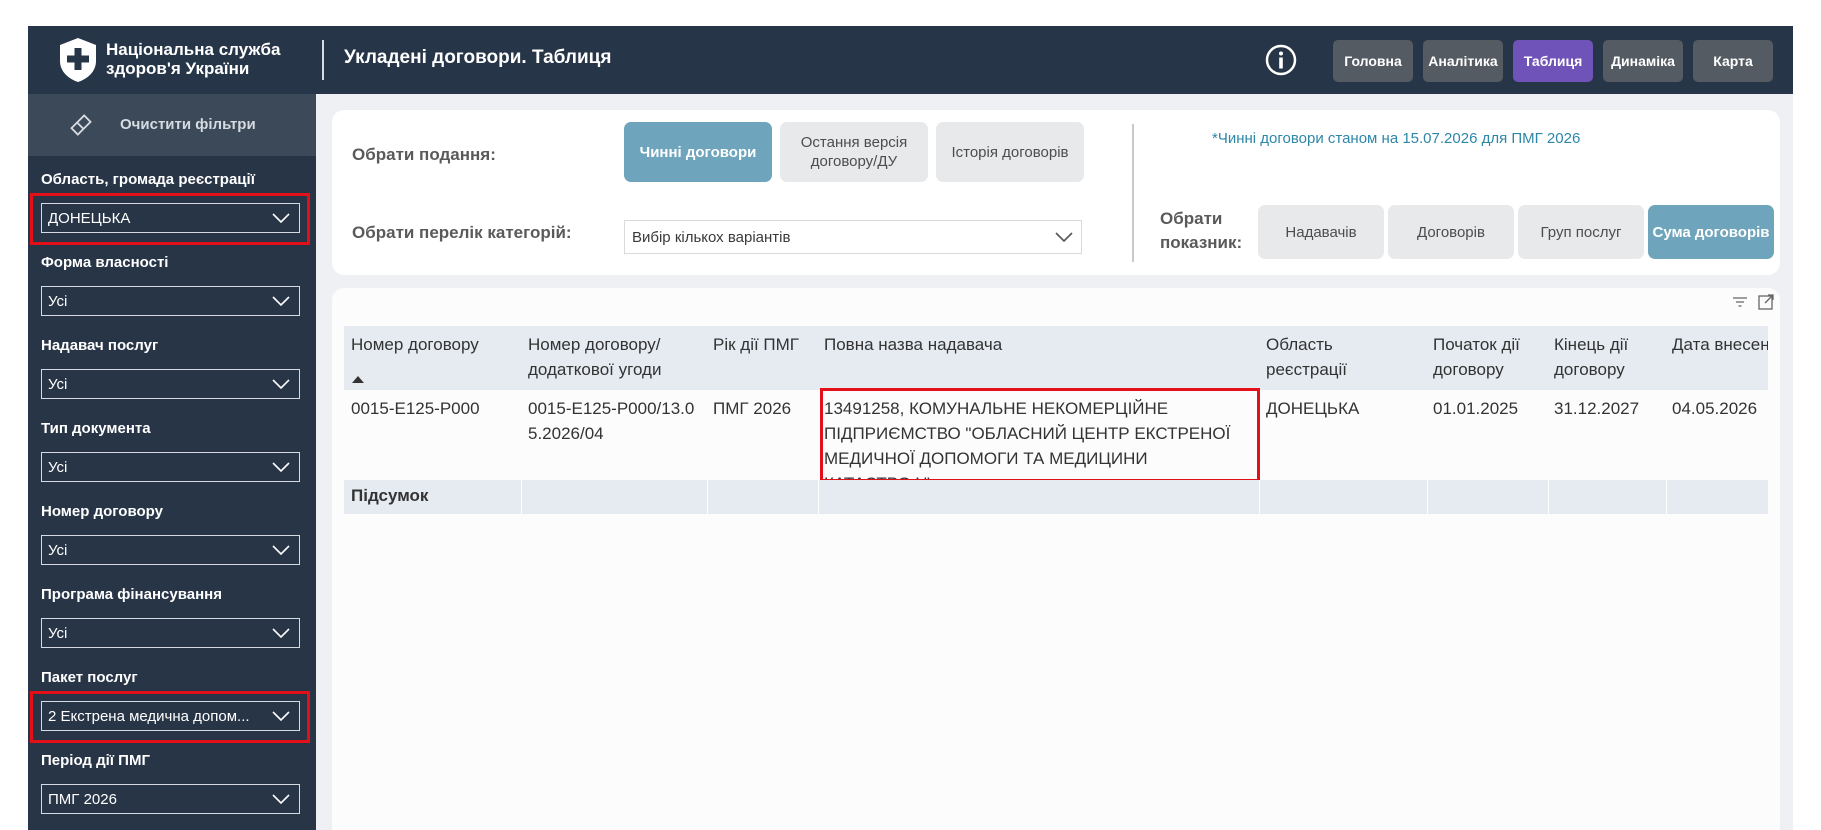  I want to click on sort-ascending-icon, so click(358, 379).